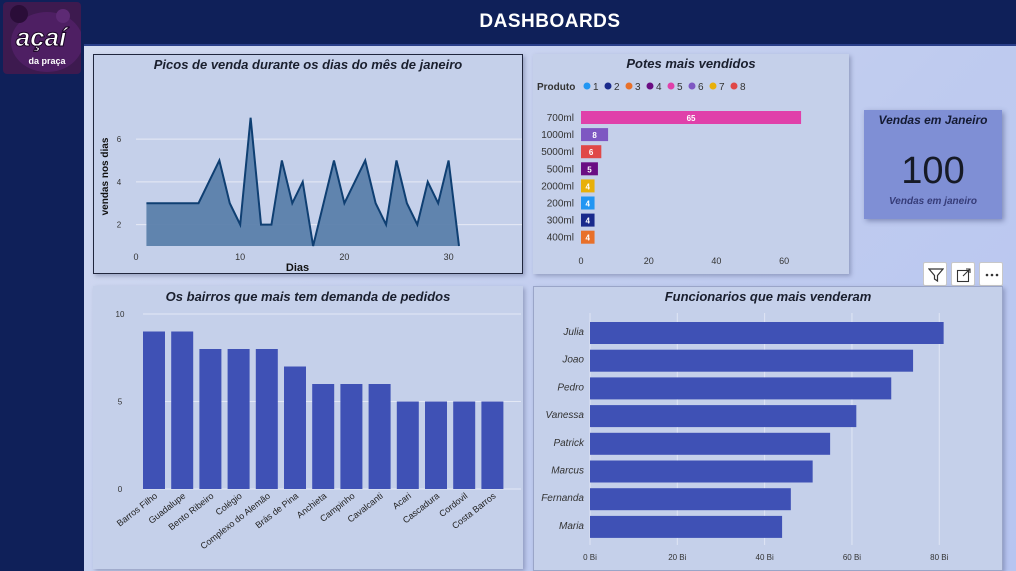 The width and height of the screenshot is (1016, 571). Describe the element at coordinates (120, 489) in the screenshot. I see `y-tick-label: 0` at that location.